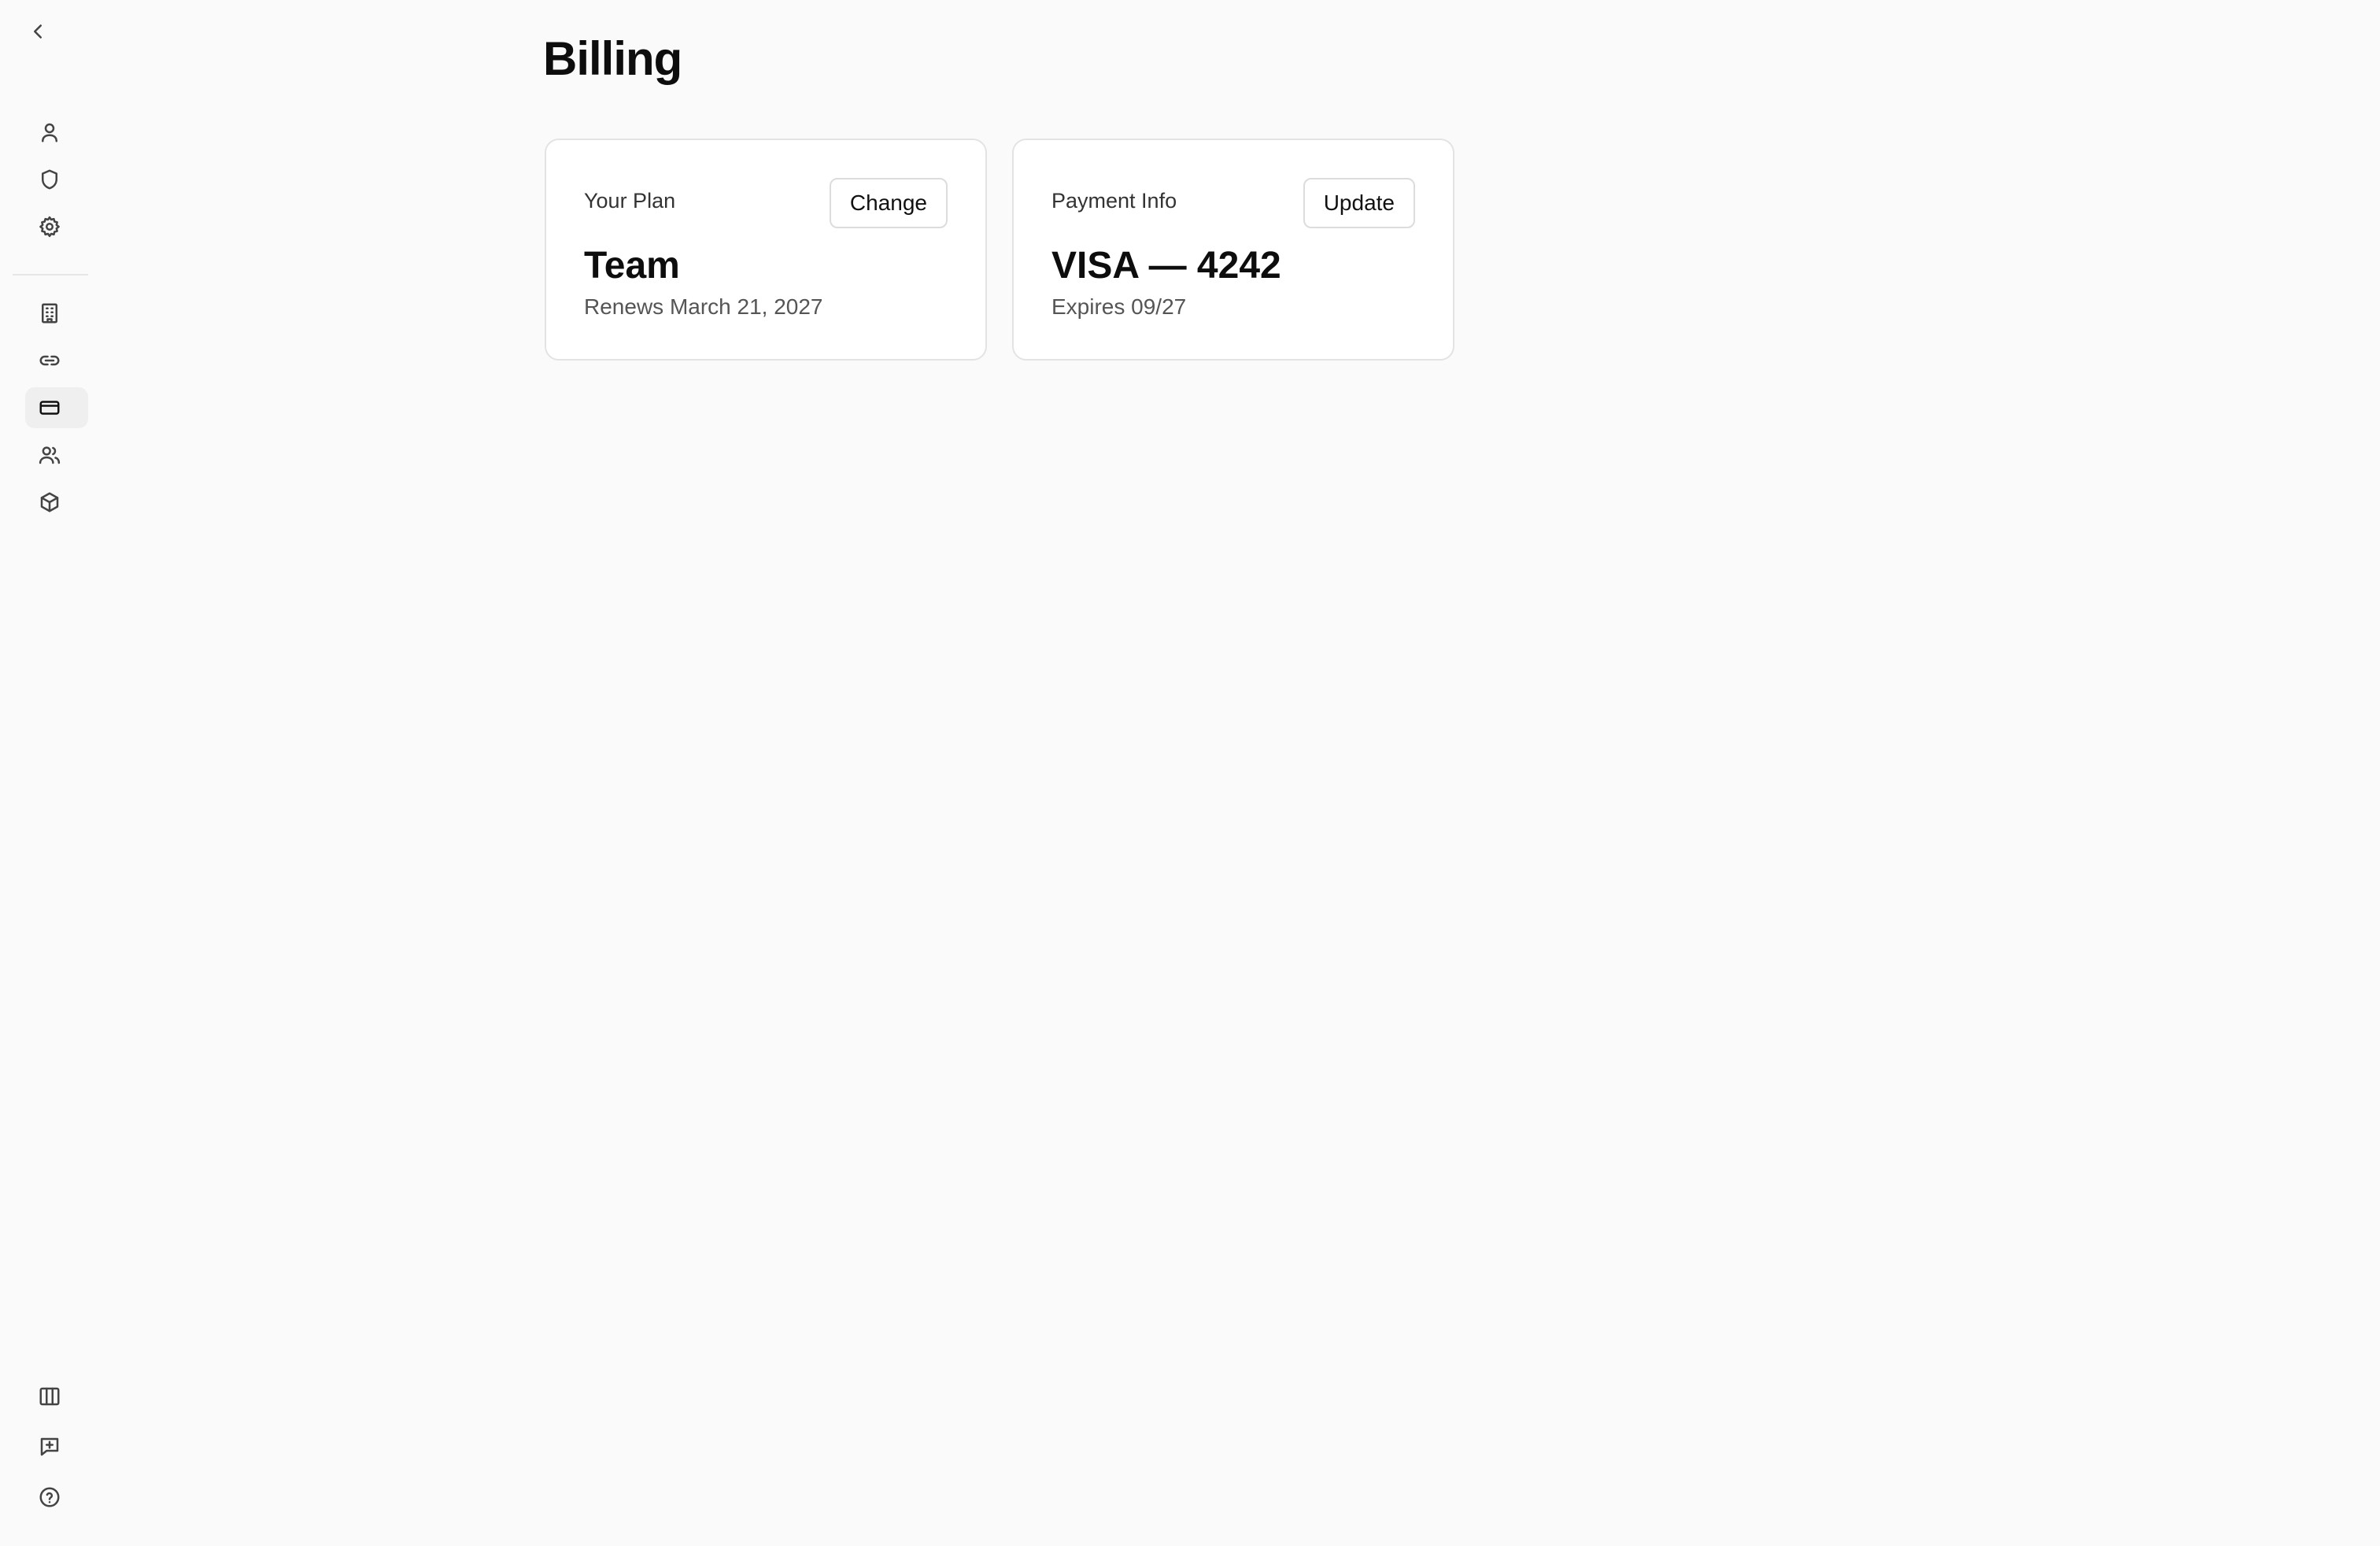 This screenshot has width=2380, height=1546. Describe the element at coordinates (49, 408) in the screenshot. I see `credit-card-icon` at that location.